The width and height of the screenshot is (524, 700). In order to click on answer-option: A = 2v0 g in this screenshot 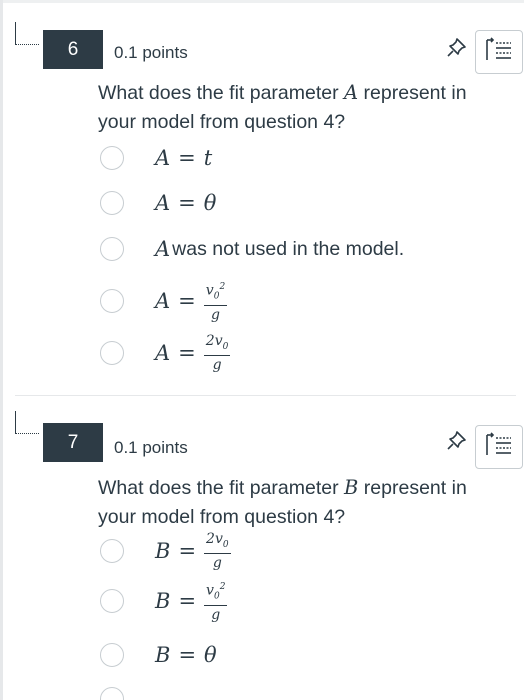, I will do `click(165, 353)`.